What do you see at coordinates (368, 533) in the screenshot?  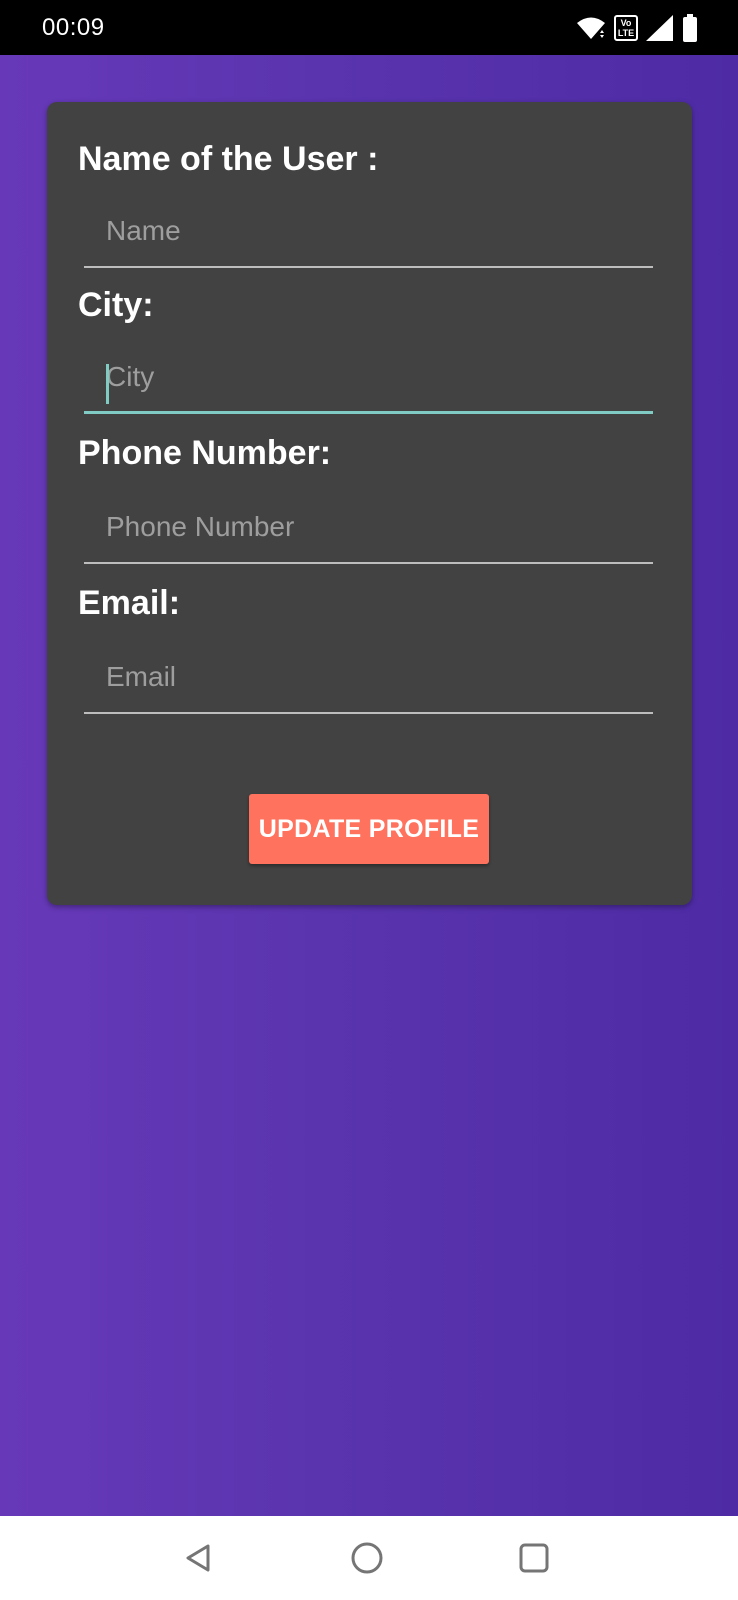 I see `phone-field` at bounding box center [368, 533].